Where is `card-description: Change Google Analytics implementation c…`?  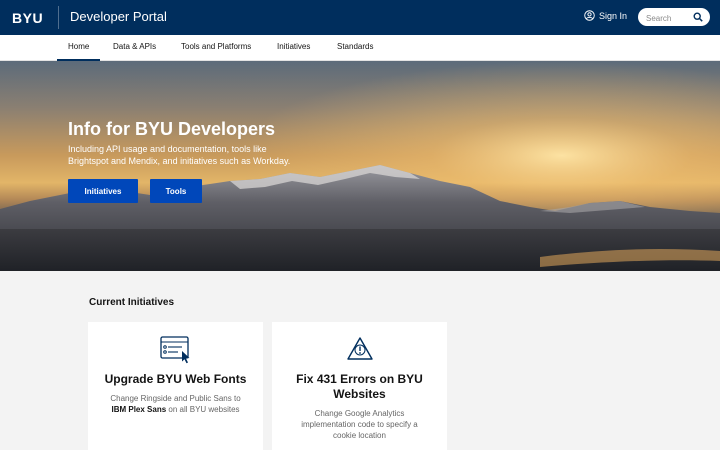
card-description: Change Google Analytics implementation c… is located at coordinates (359, 424).